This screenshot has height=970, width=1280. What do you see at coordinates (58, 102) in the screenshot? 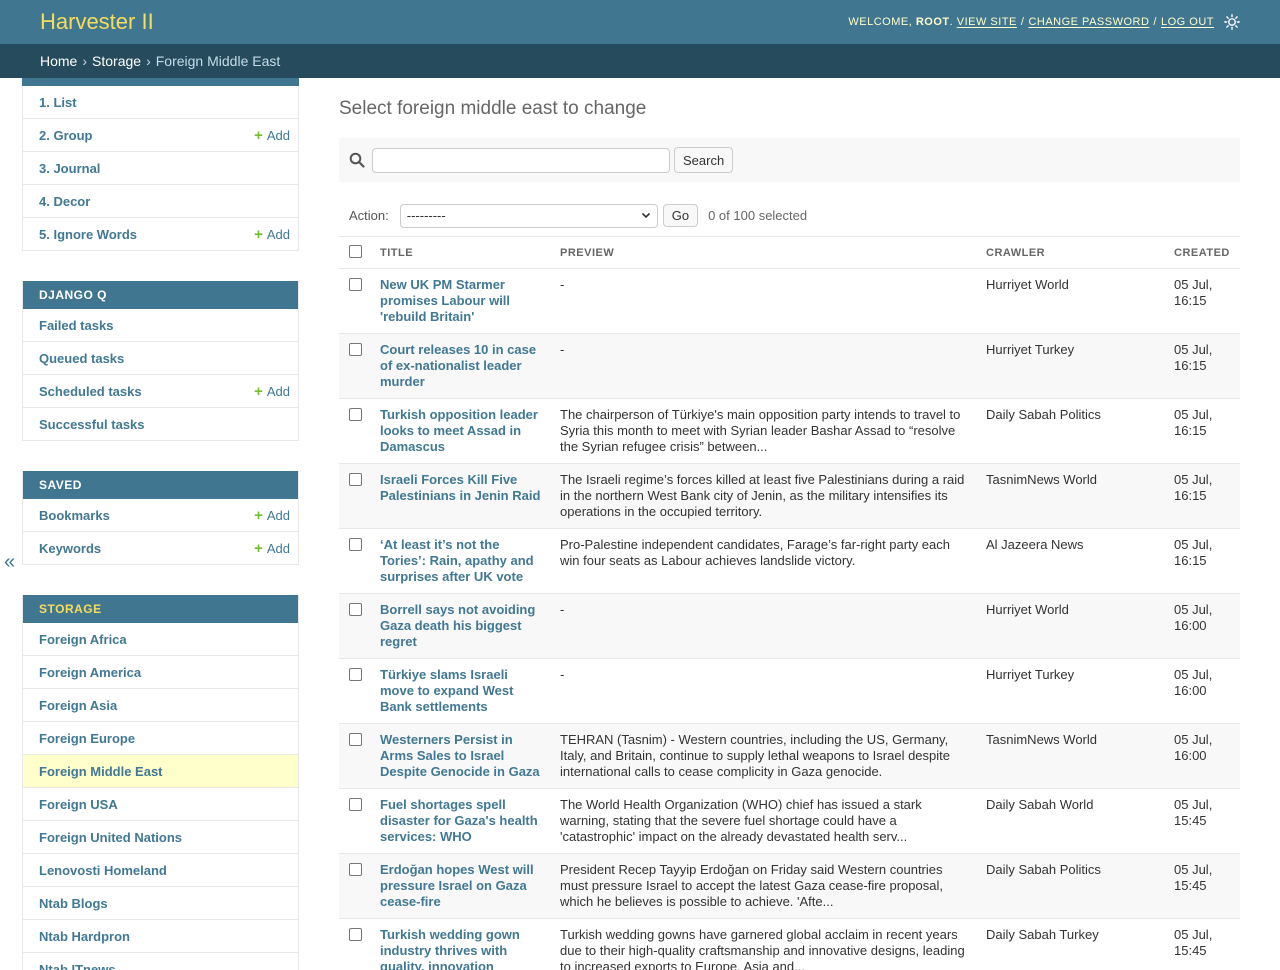
I see `sidebar-item-label: 1. List` at bounding box center [58, 102].